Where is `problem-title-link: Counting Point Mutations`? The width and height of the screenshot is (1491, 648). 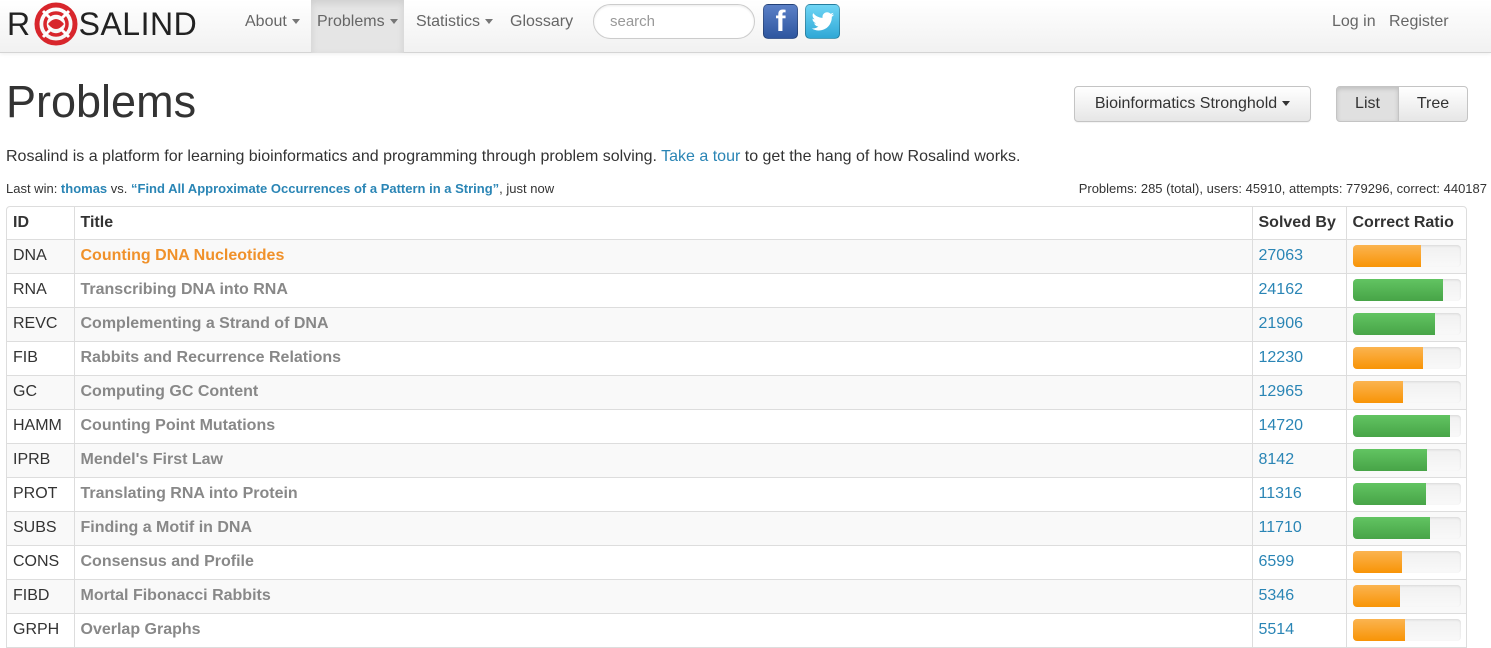
problem-title-link: Counting Point Mutations is located at coordinates (662, 425).